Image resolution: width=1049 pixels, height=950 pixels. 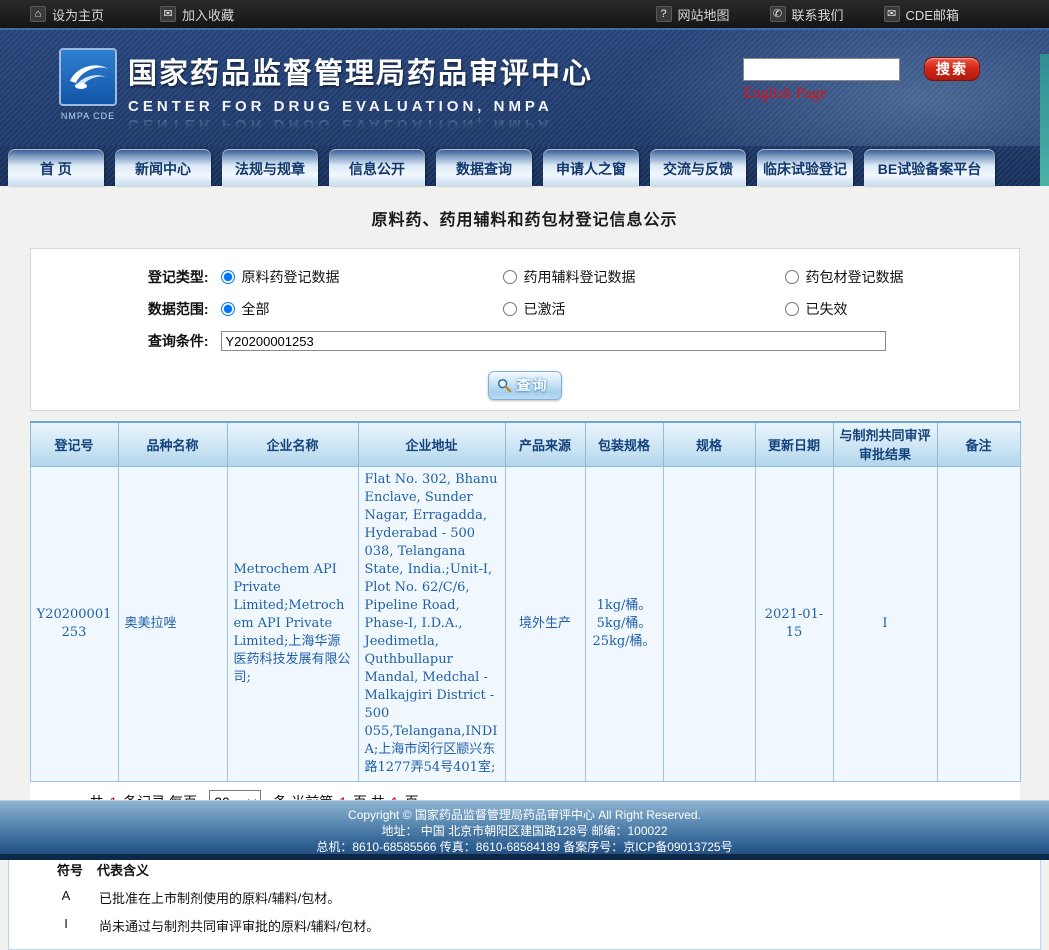 What do you see at coordinates (978, 444) in the screenshot?
I see `col-remark: 备注` at bounding box center [978, 444].